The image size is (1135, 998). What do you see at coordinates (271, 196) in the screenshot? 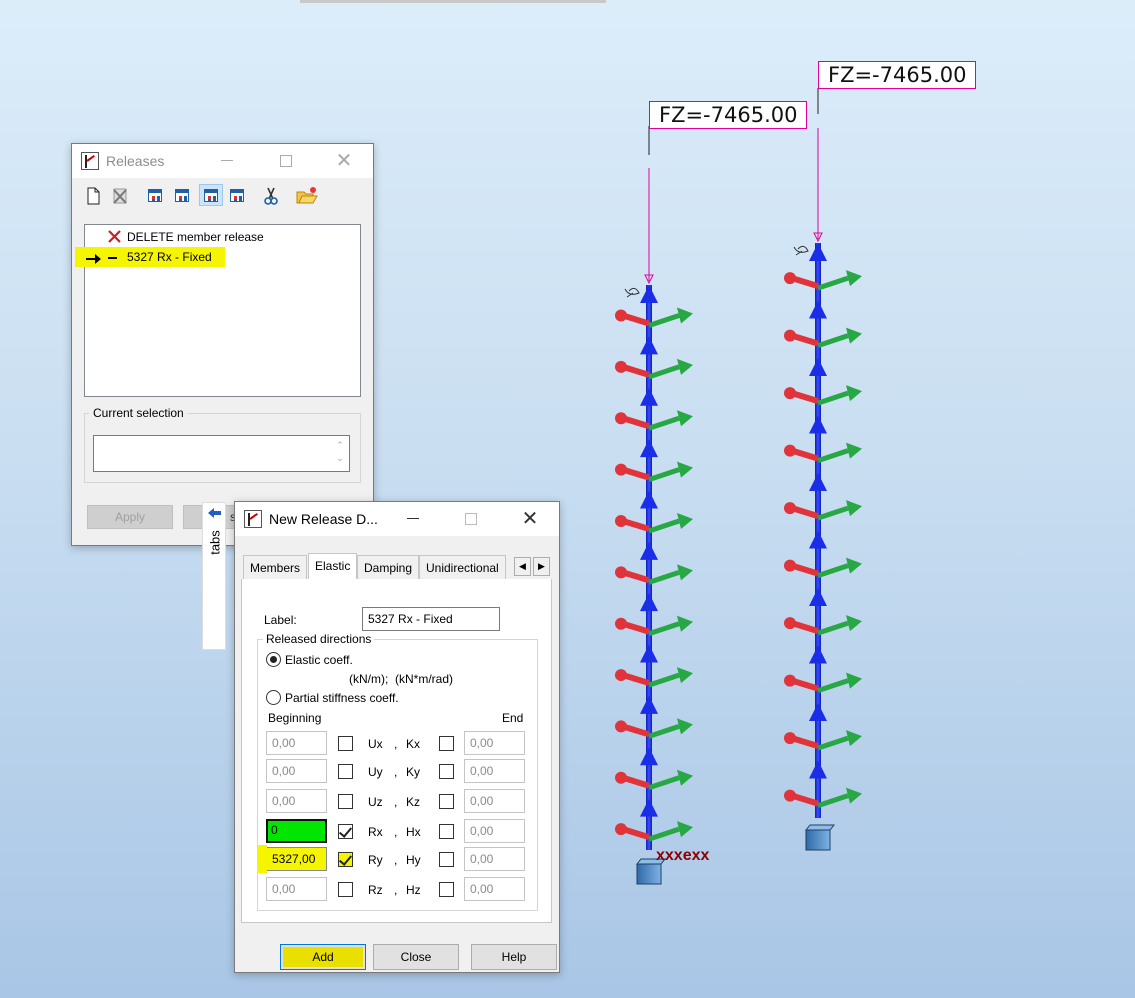
I see `cut-icon` at bounding box center [271, 196].